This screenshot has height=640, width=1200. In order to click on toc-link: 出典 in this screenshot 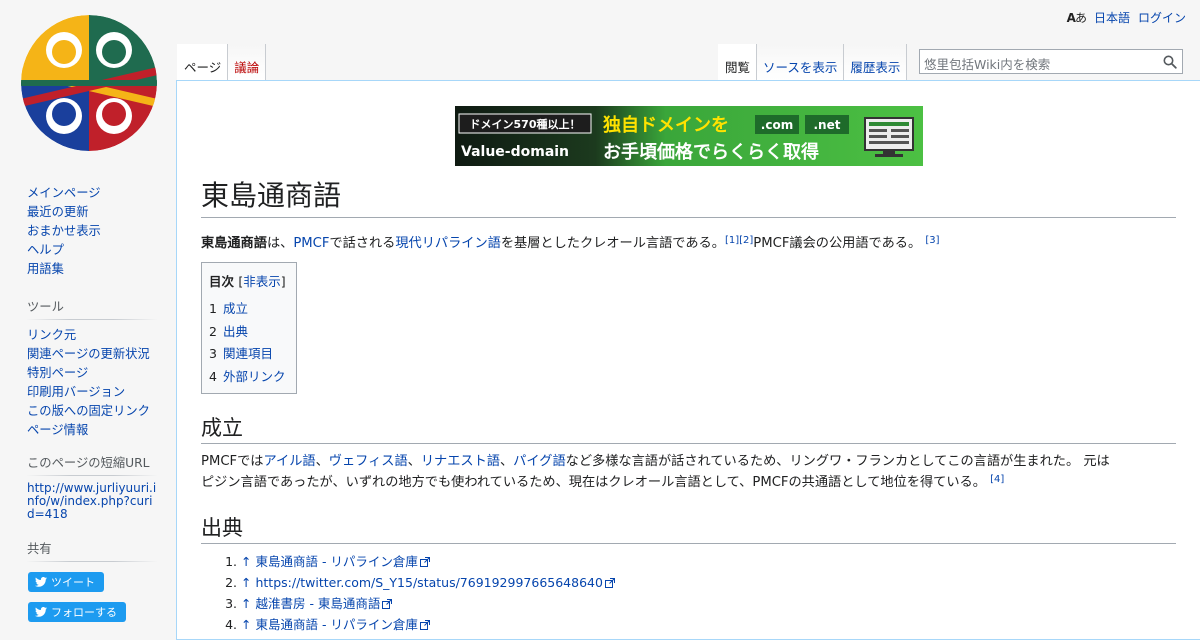, I will do `click(235, 331)`.